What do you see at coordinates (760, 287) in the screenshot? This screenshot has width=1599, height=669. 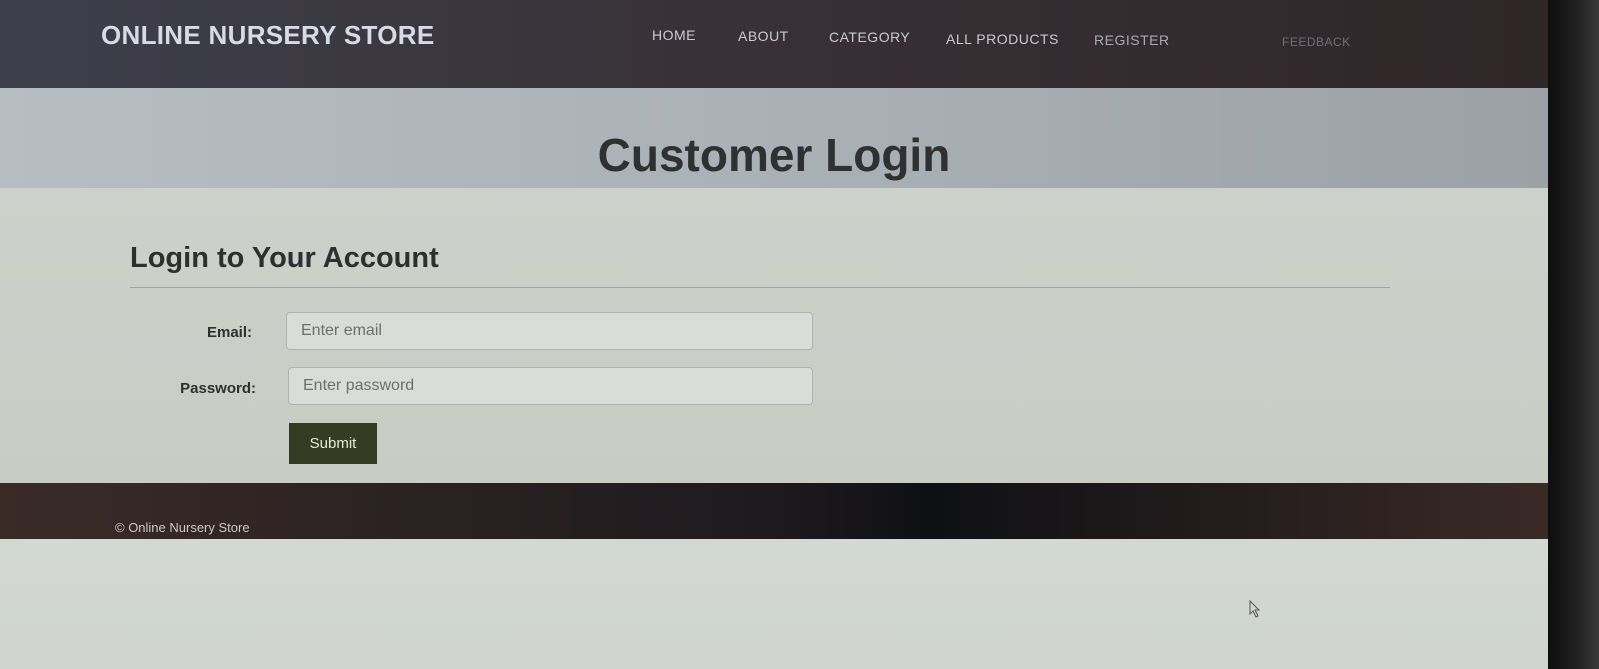 I see `section-divider` at bounding box center [760, 287].